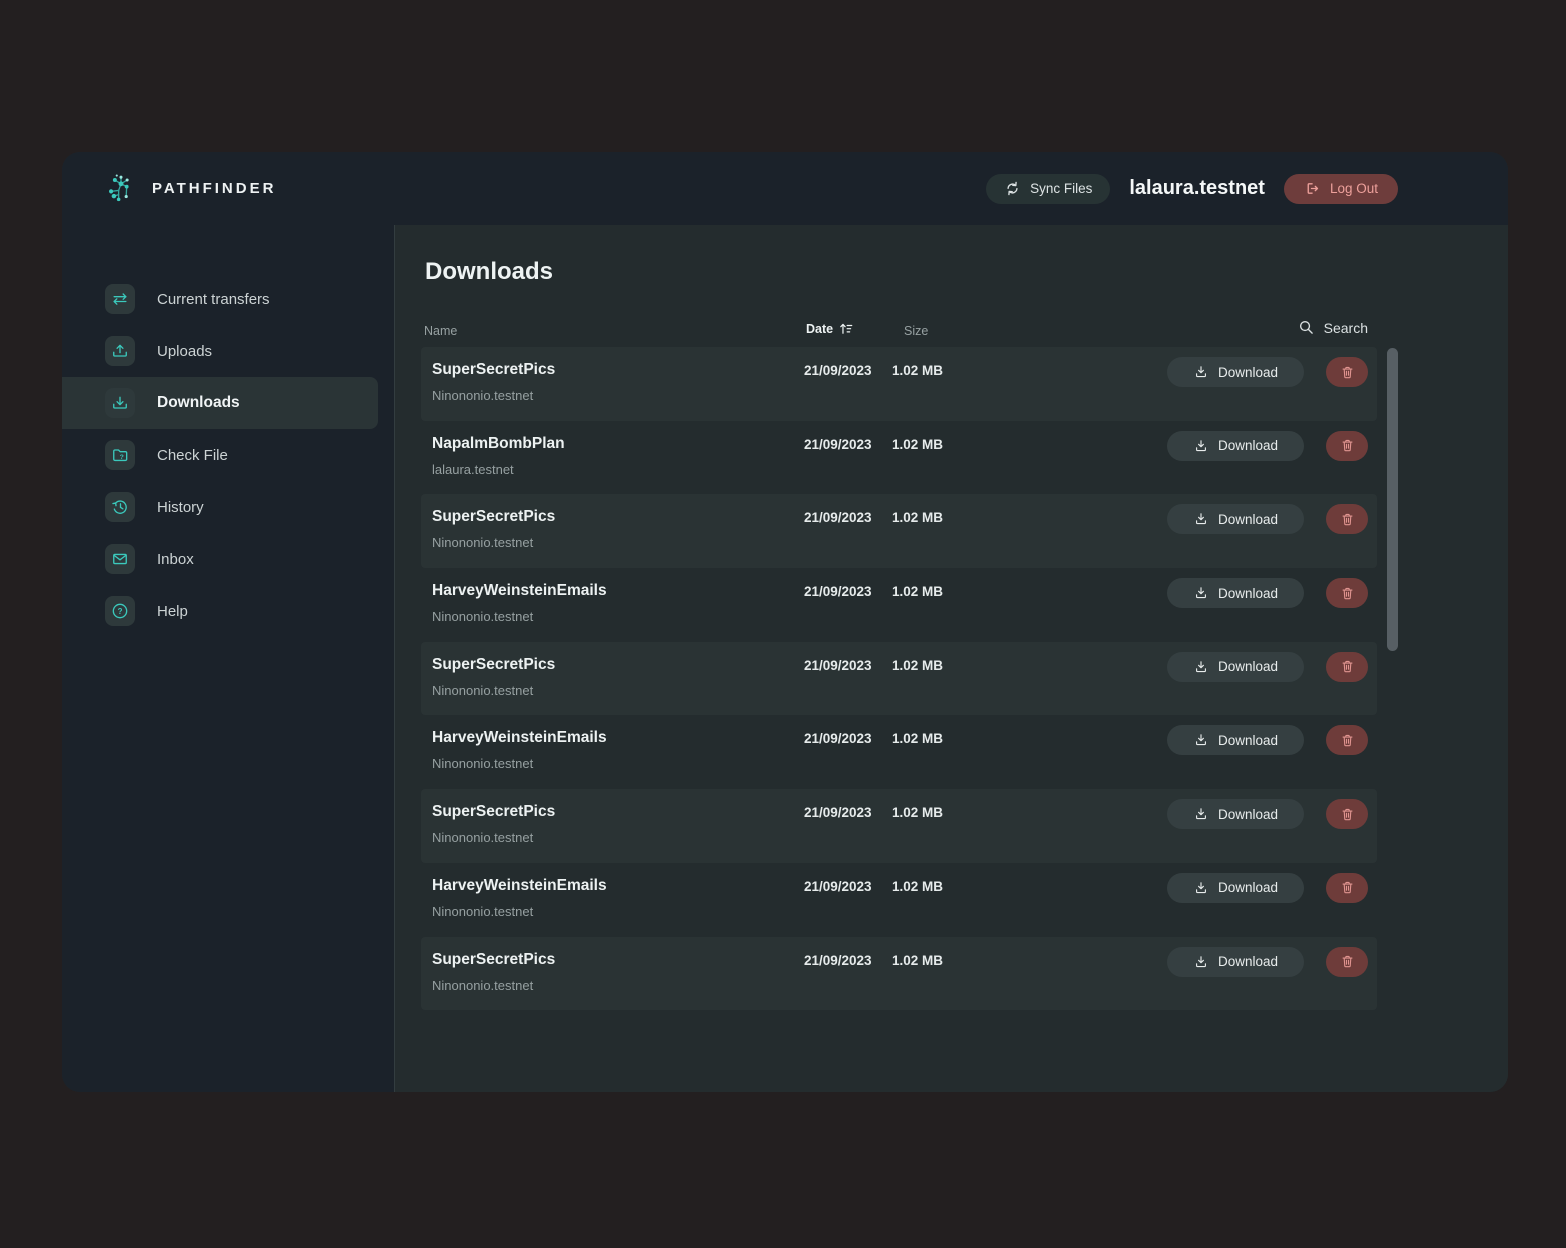 The height and width of the screenshot is (1248, 1566). I want to click on logout-button: Log Out, so click(1340, 188).